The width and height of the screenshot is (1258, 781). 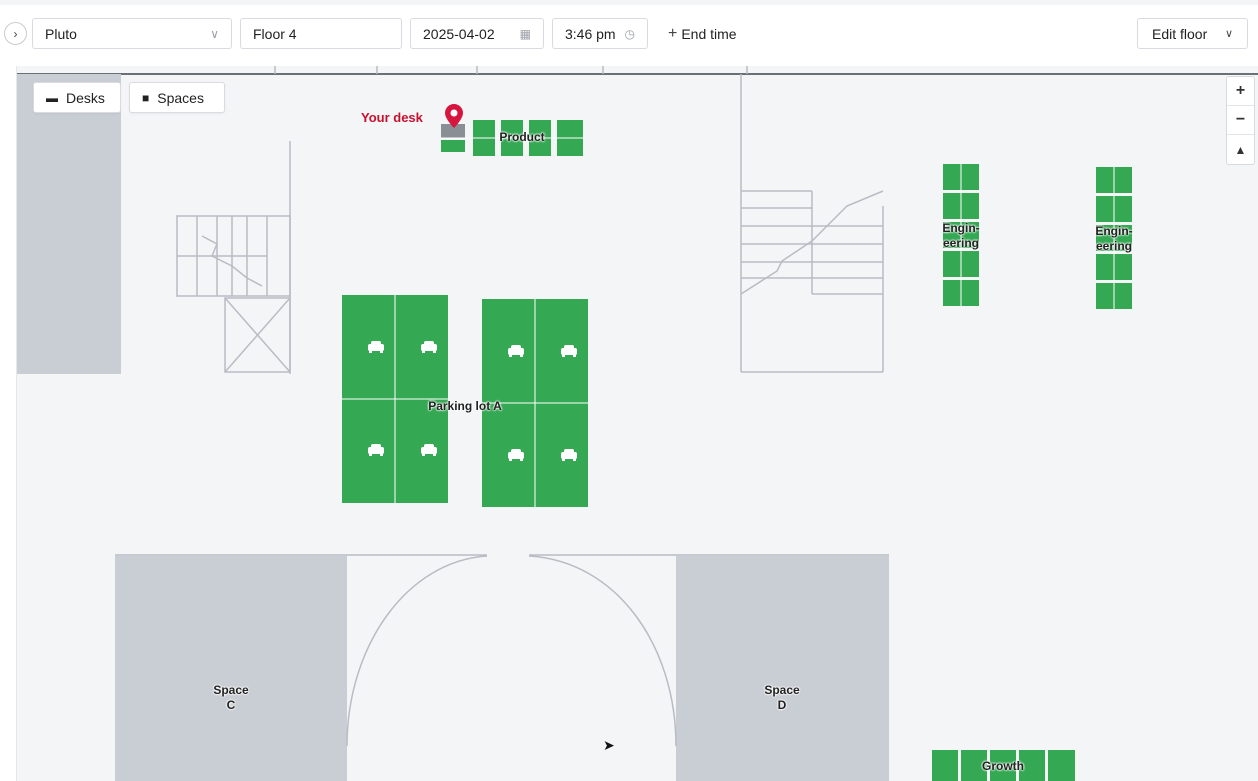 What do you see at coordinates (233, 257) in the screenshot?
I see `left-stairwell` at bounding box center [233, 257].